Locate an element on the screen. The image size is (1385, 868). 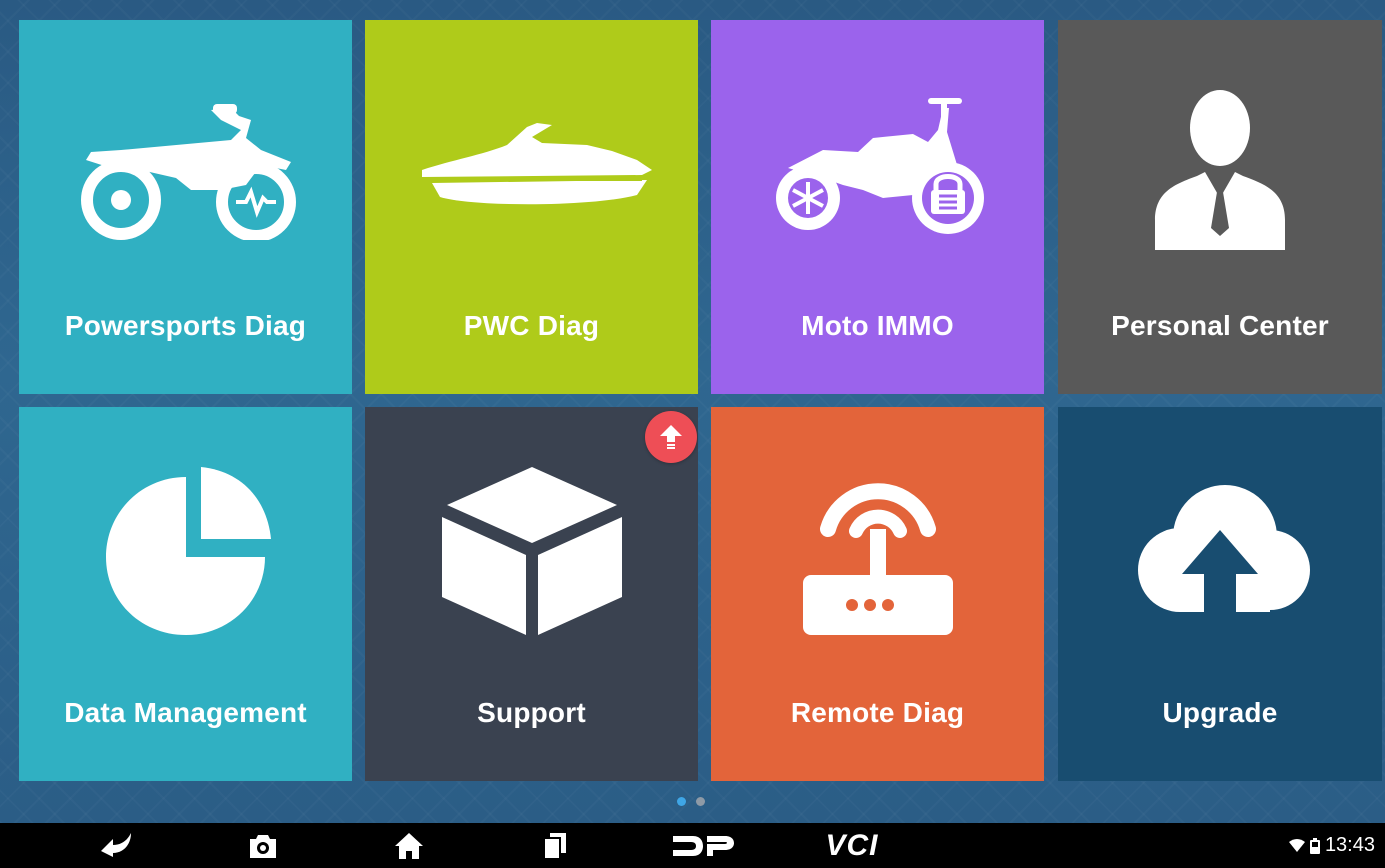
navigation-bar: VCI 13:43 is located at coordinates (692, 845).